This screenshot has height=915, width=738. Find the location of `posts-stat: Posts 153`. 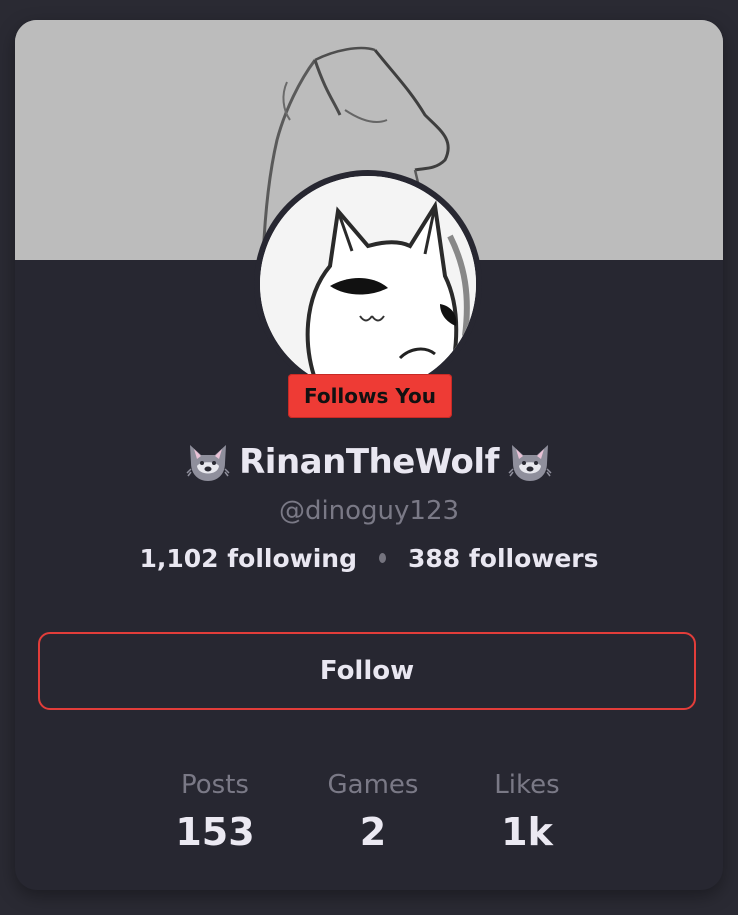

posts-stat: Posts 153 is located at coordinates (215, 811).